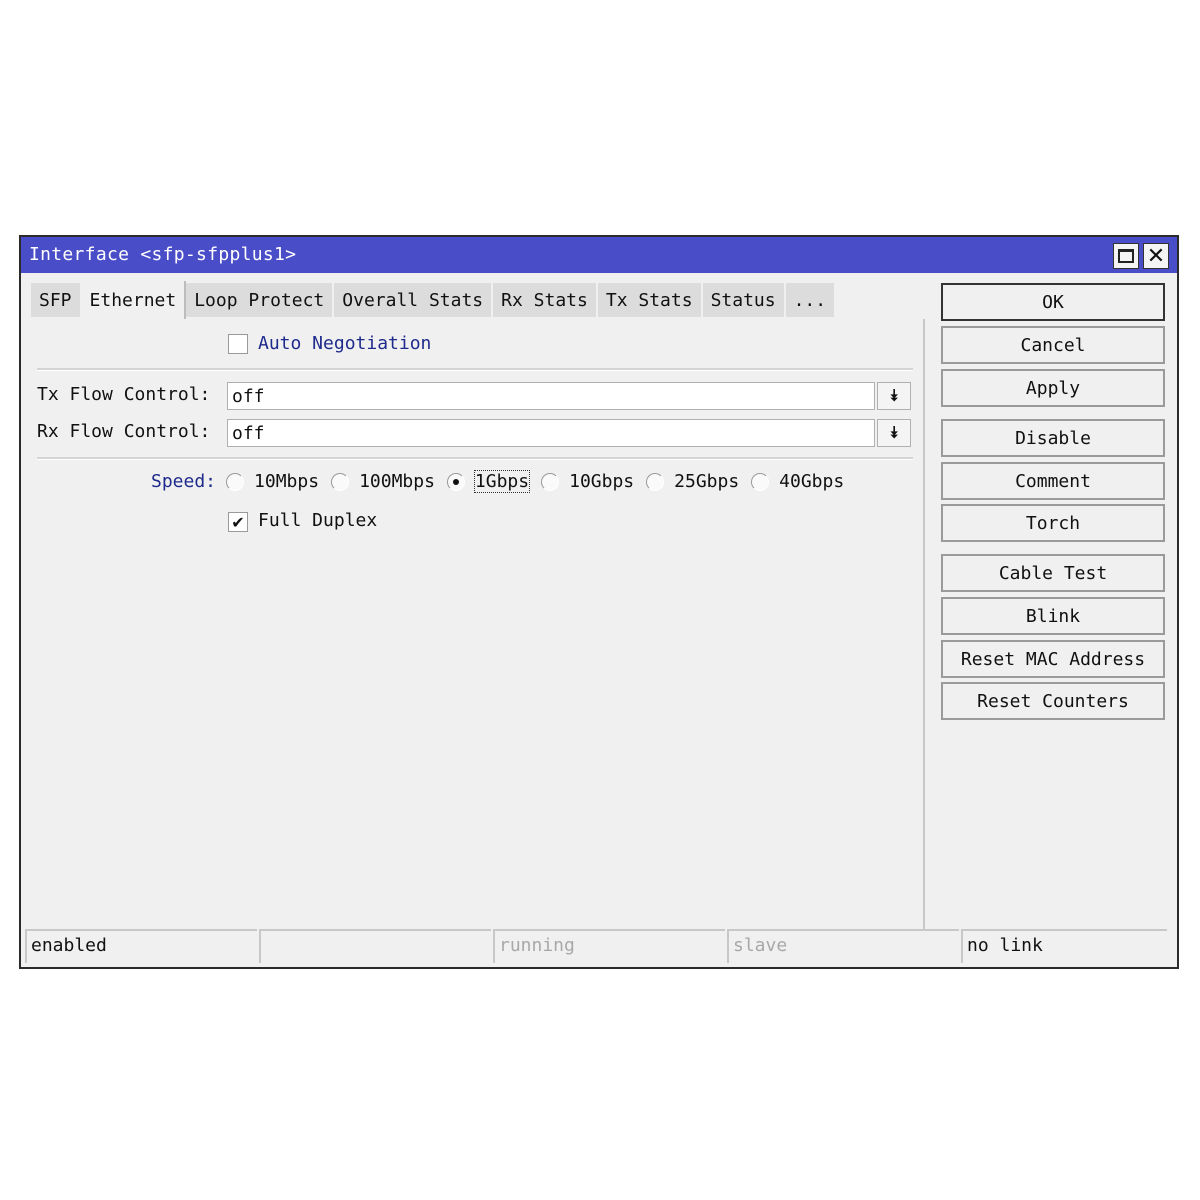  What do you see at coordinates (924, 624) in the screenshot?
I see `panel-border` at bounding box center [924, 624].